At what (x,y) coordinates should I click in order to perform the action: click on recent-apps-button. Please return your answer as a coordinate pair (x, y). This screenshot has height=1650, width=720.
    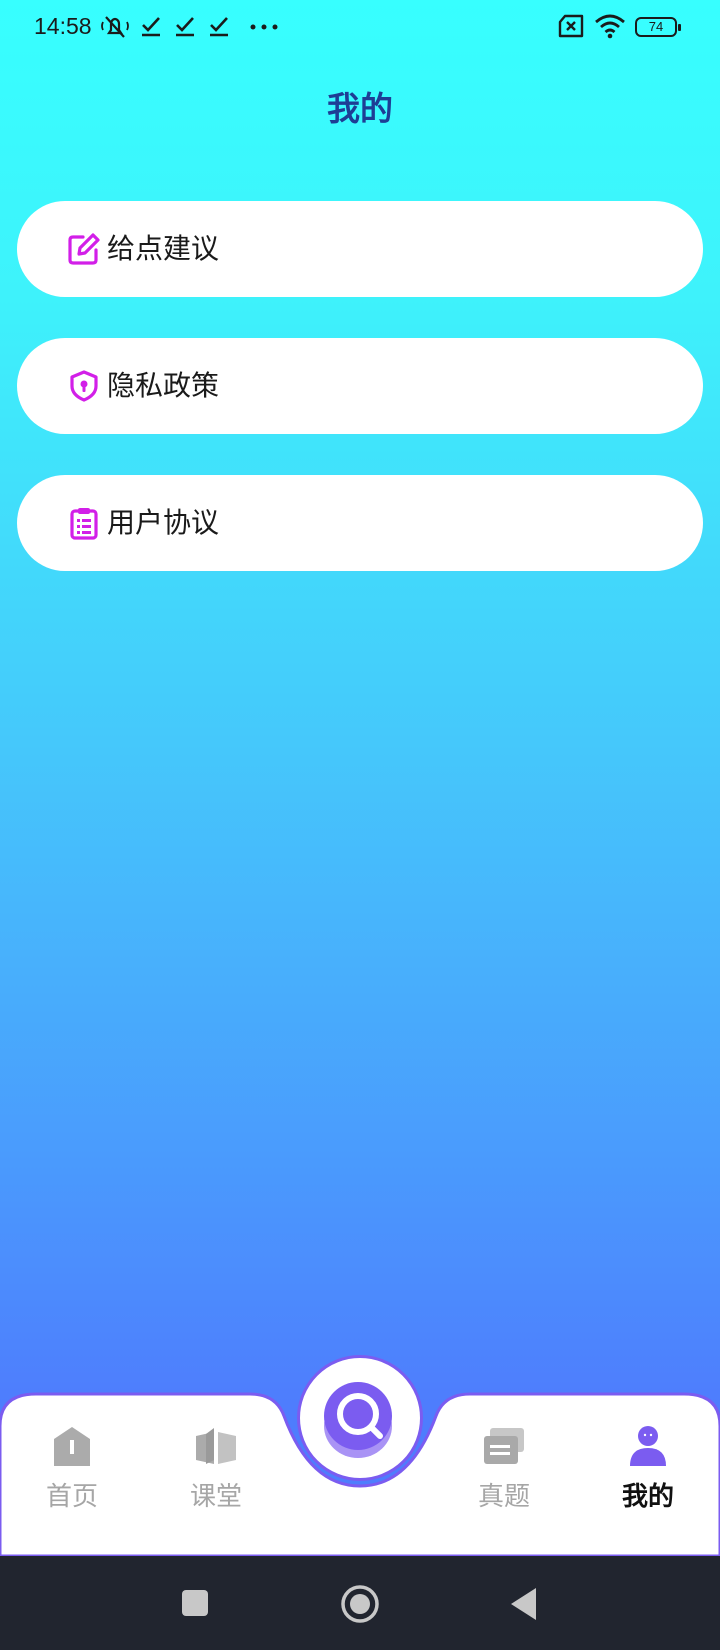
    Looking at the image, I should click on (195, 1603).